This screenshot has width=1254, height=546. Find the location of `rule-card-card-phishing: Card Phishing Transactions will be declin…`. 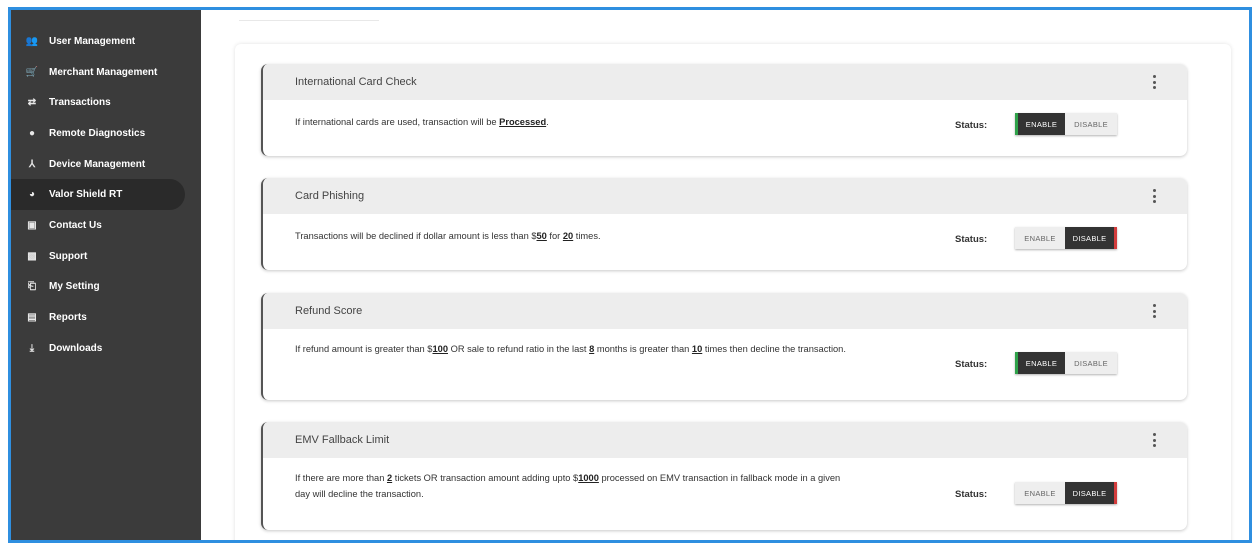

rule-card-card-phishing: Card Phishing Transactions will be declin… is located at coordinates (724, 224).